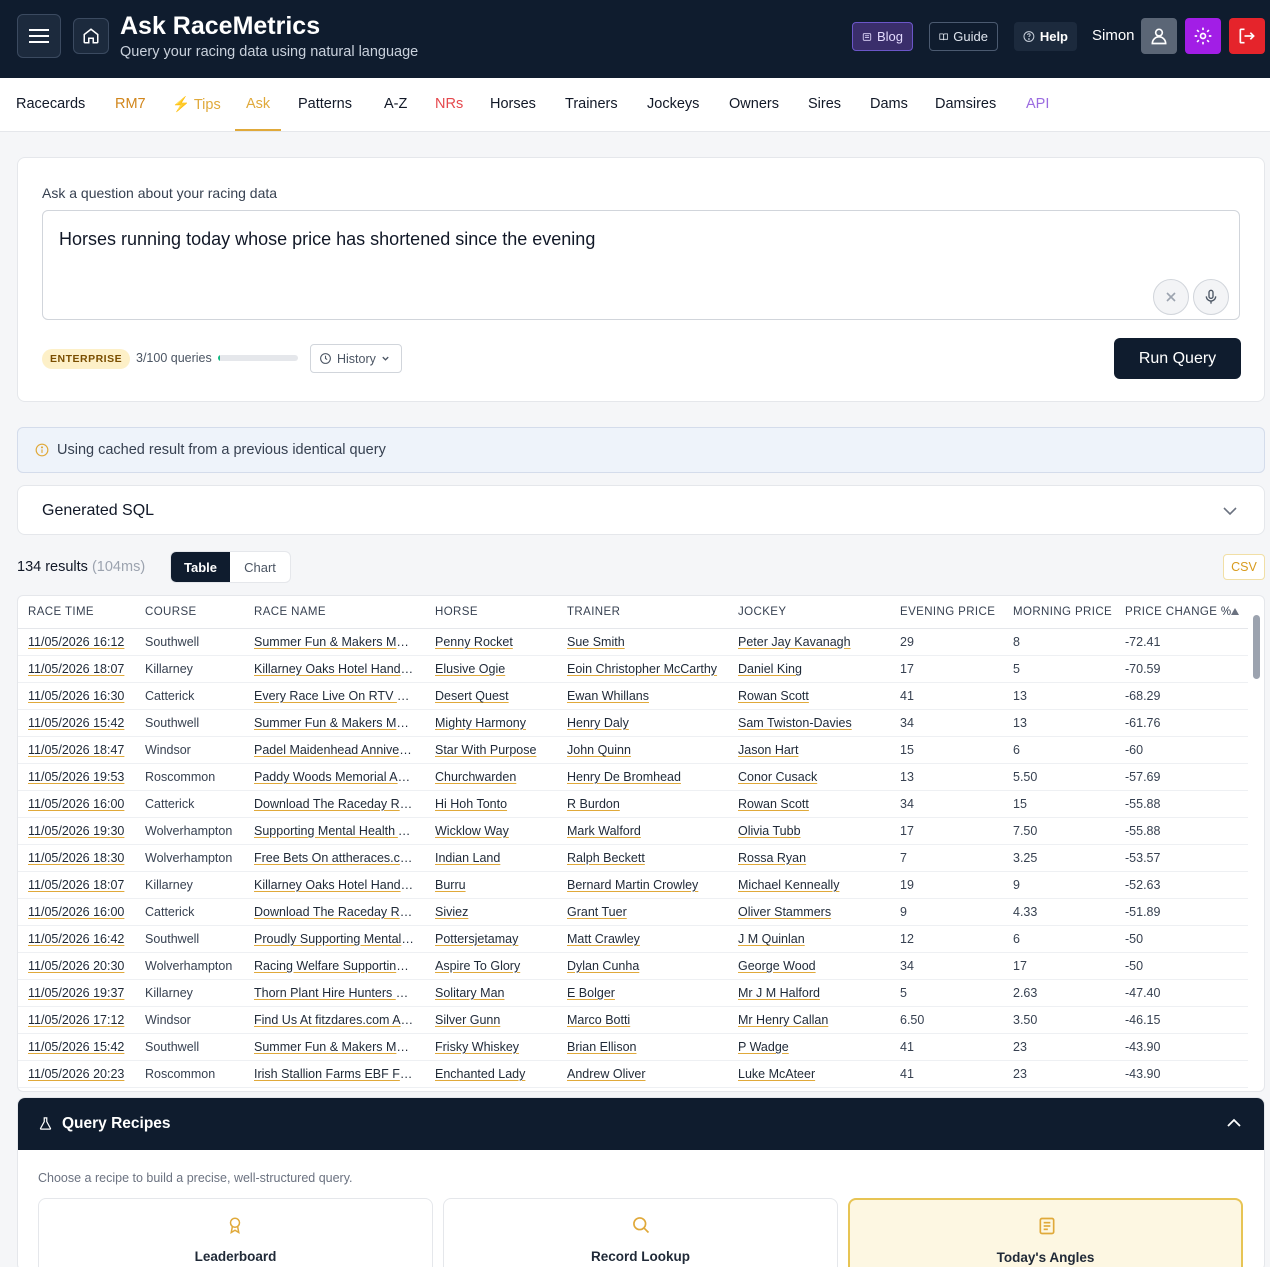 The image size is (1270, 1267). What do you see at coordinates (813, 912) in the screenshot?
I see `jockey-link: Oliver Stammers` at bounding box center [813, 912].